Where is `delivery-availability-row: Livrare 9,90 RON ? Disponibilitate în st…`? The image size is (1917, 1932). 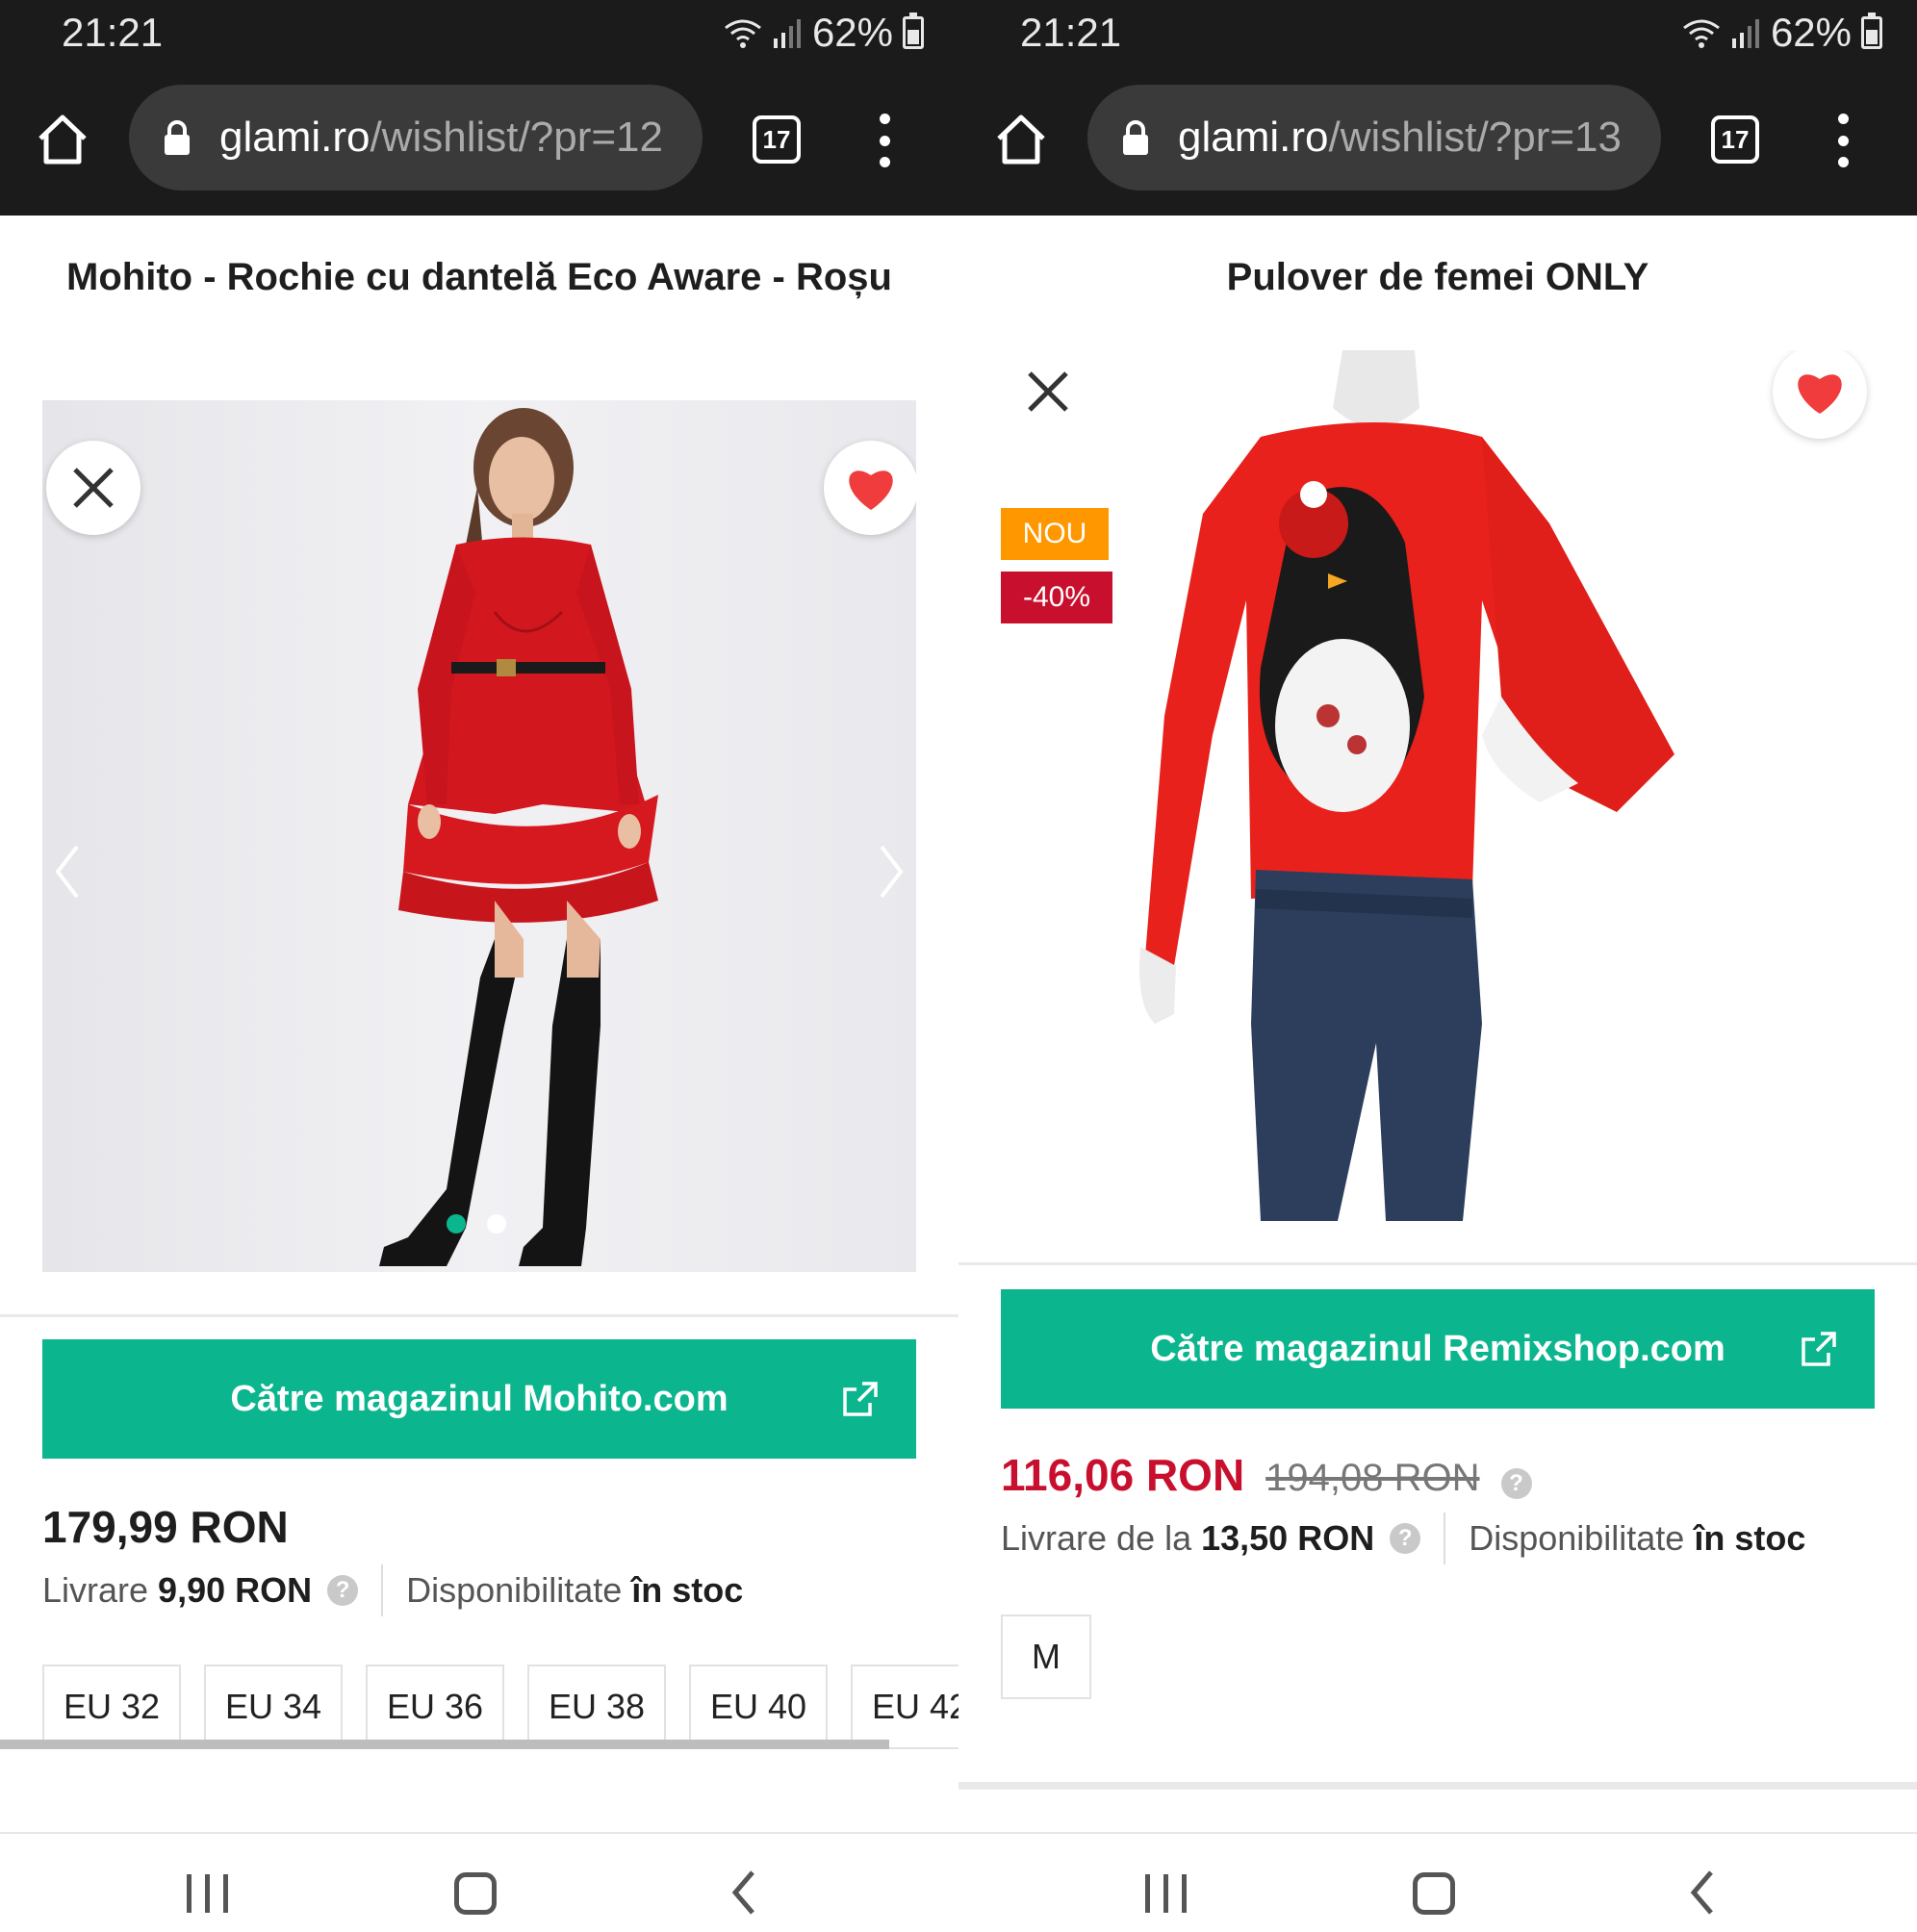
delivery-availability-row: Livrare 9,90 RON ? Disponibilitate în st… is located at coordinates (392, 1590).